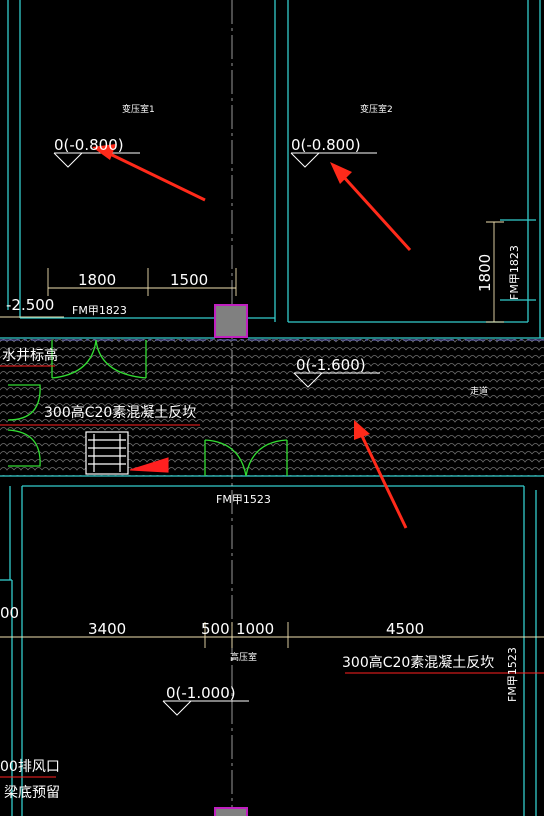  I want to click on door-label-1: FM甲1823, so click(99, 310).